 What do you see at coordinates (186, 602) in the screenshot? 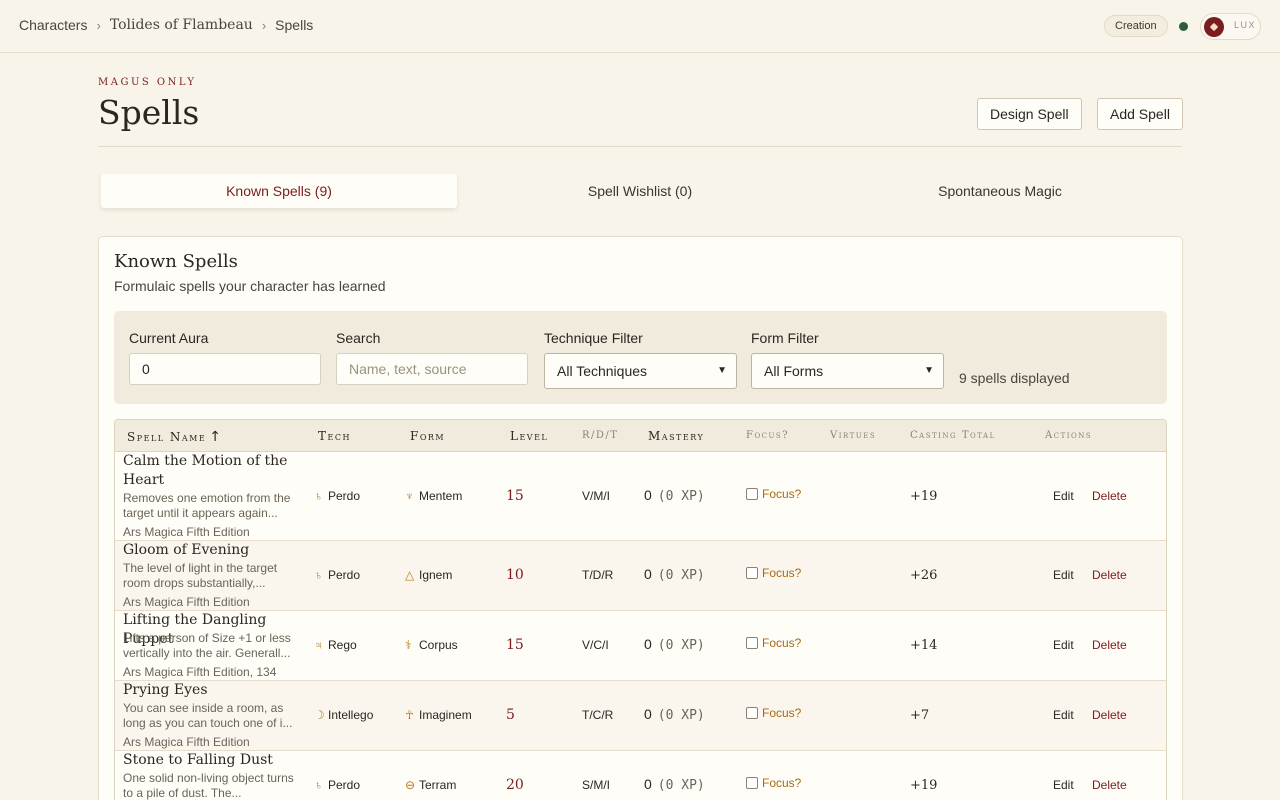
I see `spell-source: Ars Magica Fifth Edition` at bounding box center [186, 602].